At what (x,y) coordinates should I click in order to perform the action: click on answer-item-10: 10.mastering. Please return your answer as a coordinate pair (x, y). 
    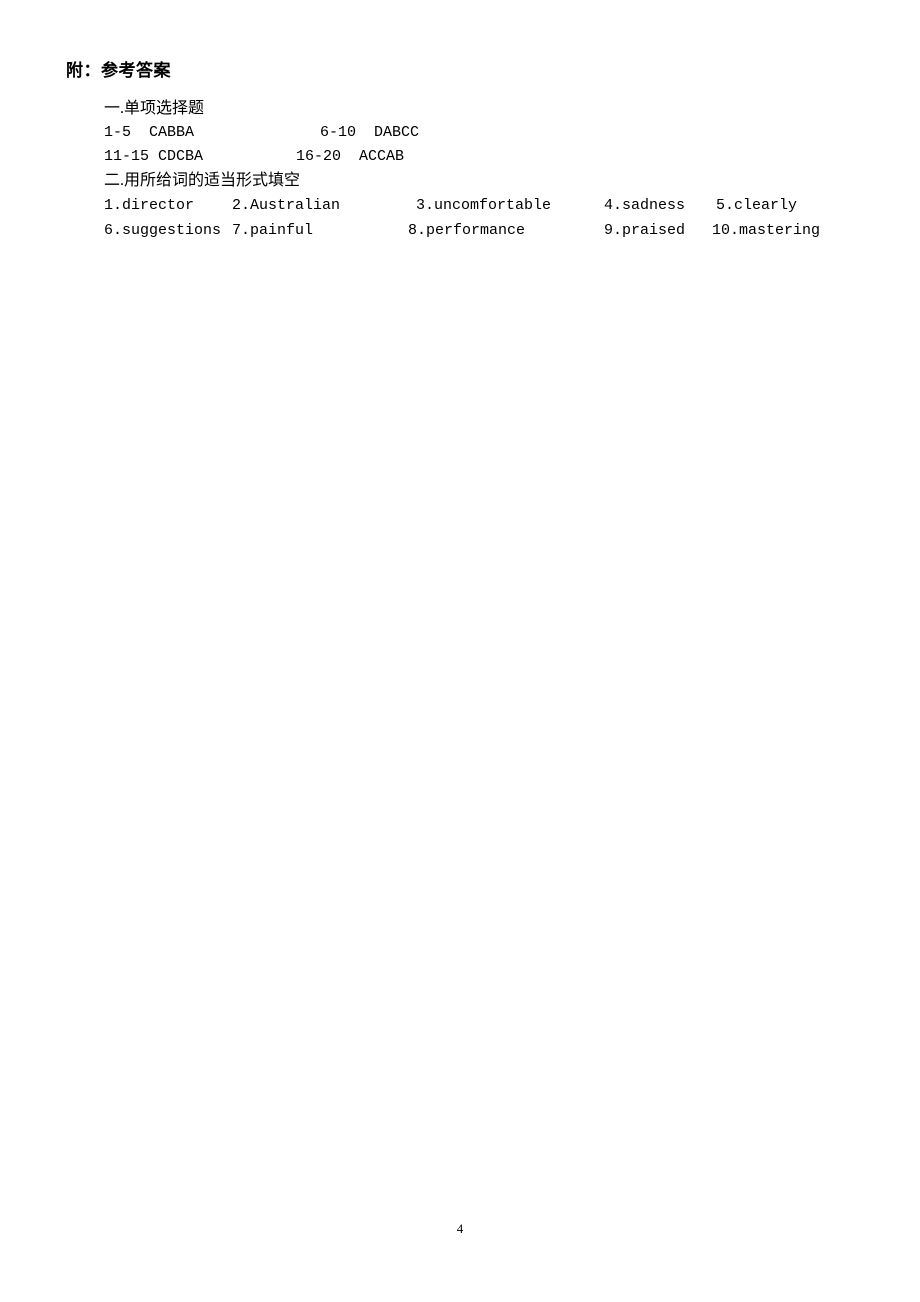
    Looking at the image, I should click on (766, 230).